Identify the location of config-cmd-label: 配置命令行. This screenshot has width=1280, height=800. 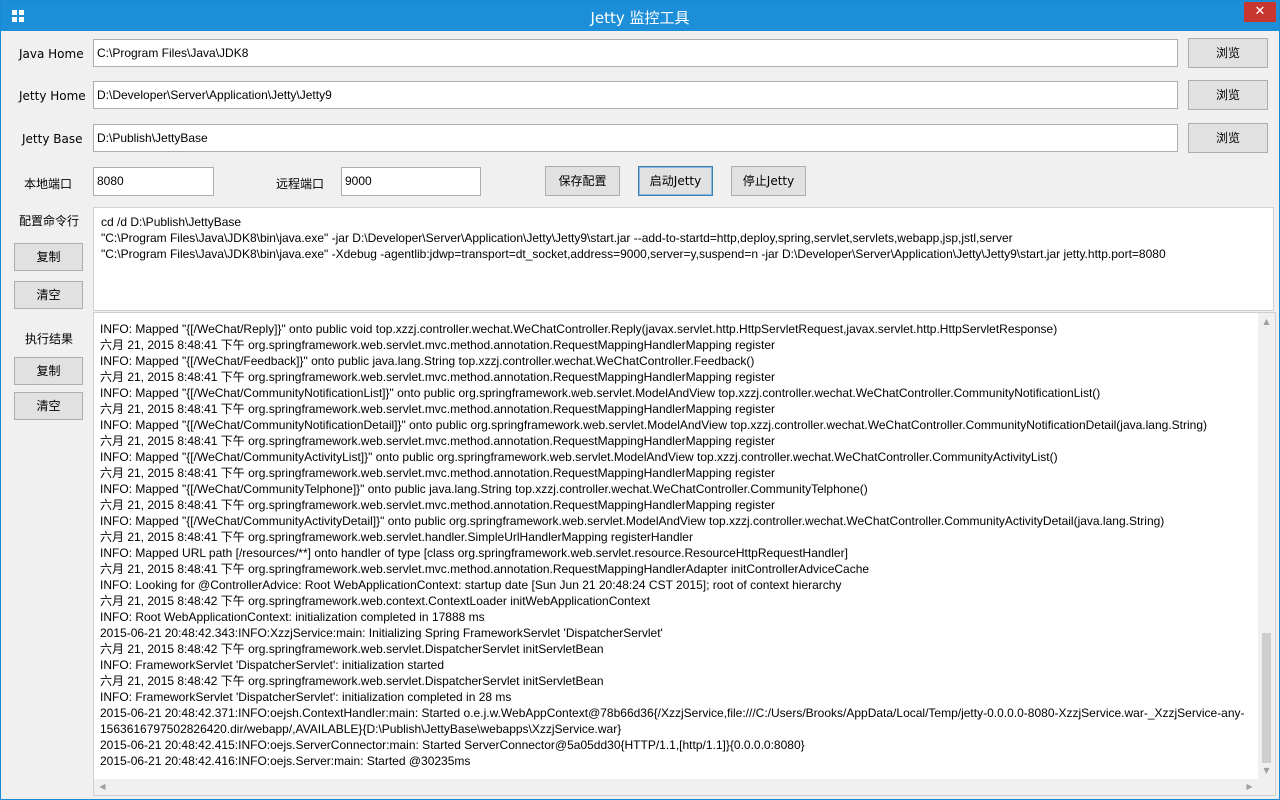
(49, 221).